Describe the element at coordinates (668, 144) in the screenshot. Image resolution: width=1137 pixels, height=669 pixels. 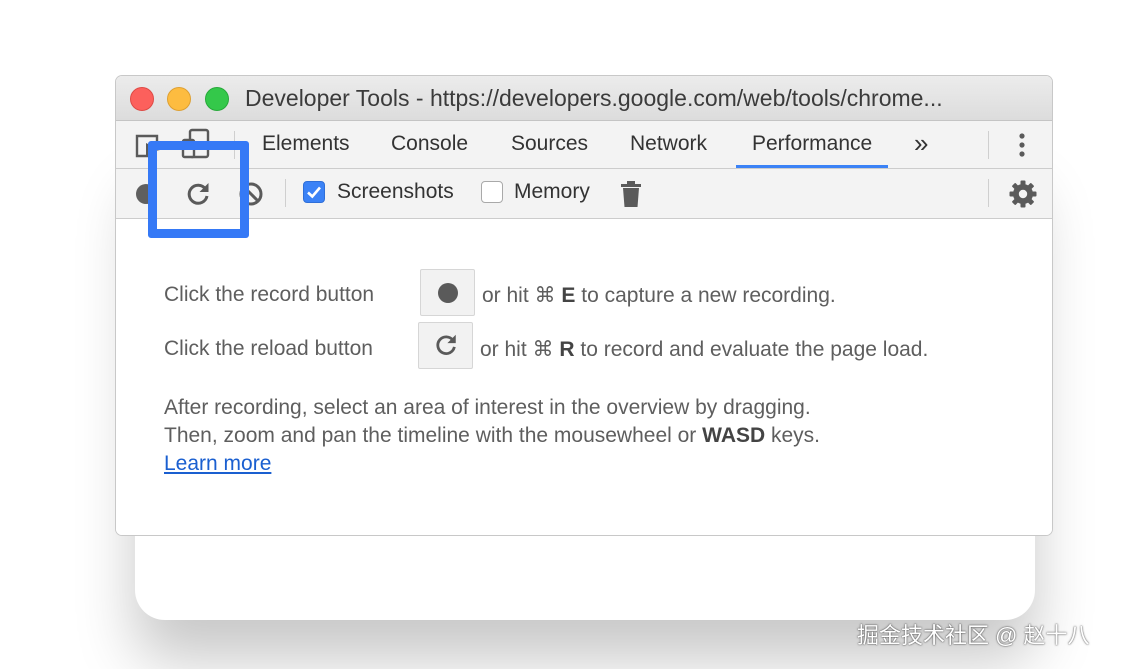
I see `tab-network: Network` at that location.